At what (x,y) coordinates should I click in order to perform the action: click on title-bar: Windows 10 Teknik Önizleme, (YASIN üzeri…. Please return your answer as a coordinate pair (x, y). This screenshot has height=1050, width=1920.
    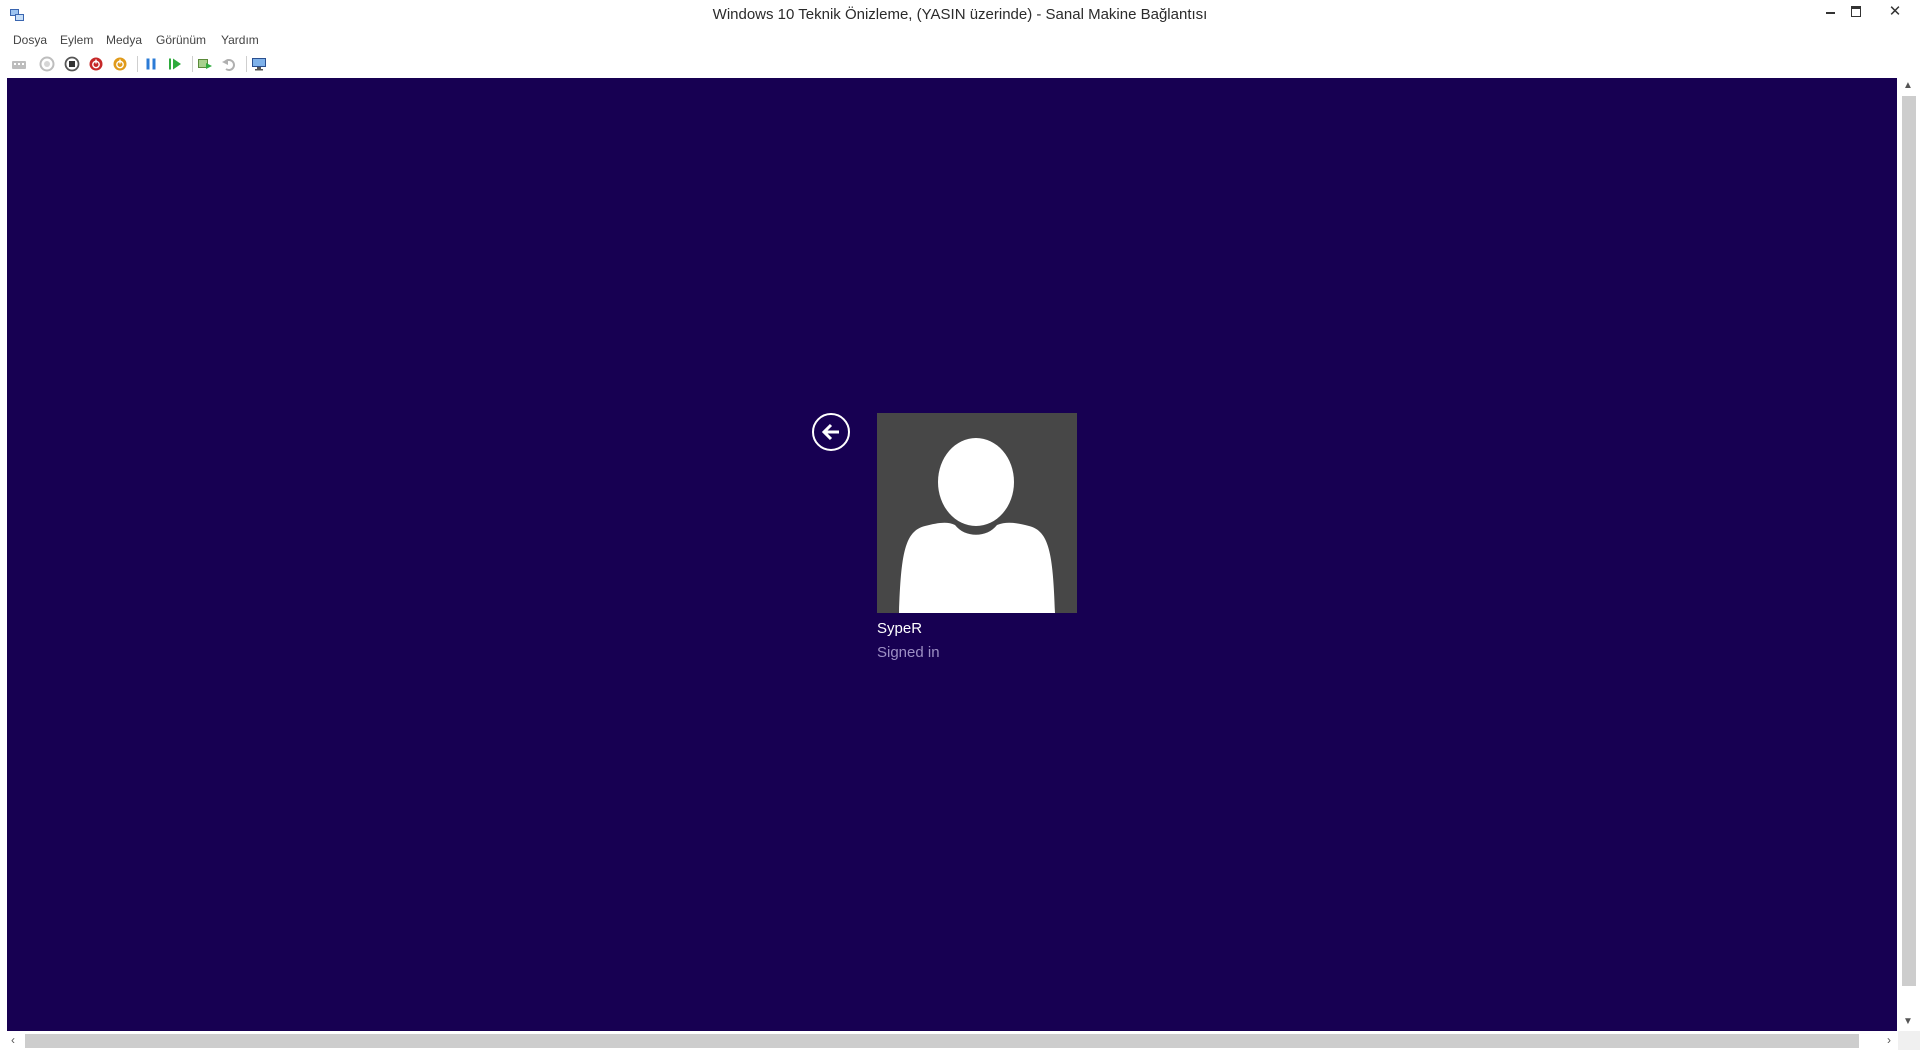
    Looking at the image, I should click on (960, 15).